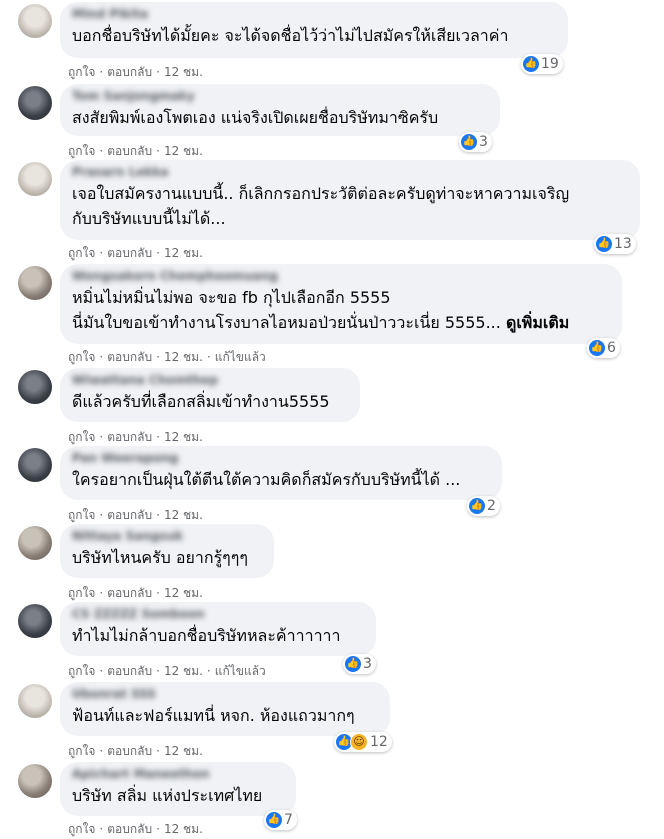 This screenshot has height=839, width=664. I want to click on commenter-name: Wiwattana Chomthep, so click(210, 380).